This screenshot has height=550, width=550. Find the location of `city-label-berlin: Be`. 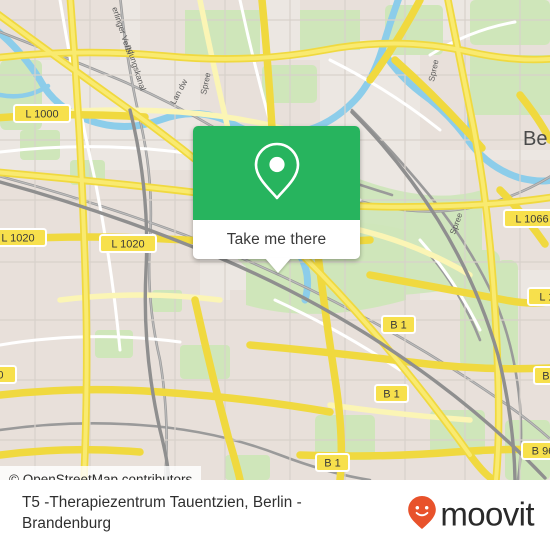

city-label-berlin: Be is located at coordinates (535, 139).